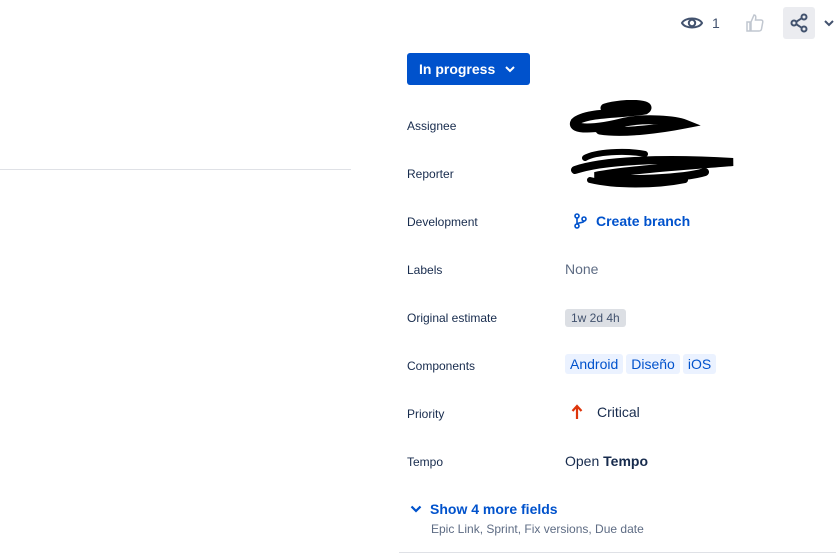 The image size is (836, 557). I want to click on original-estimate-label: Original estimate, so click(452, 318).